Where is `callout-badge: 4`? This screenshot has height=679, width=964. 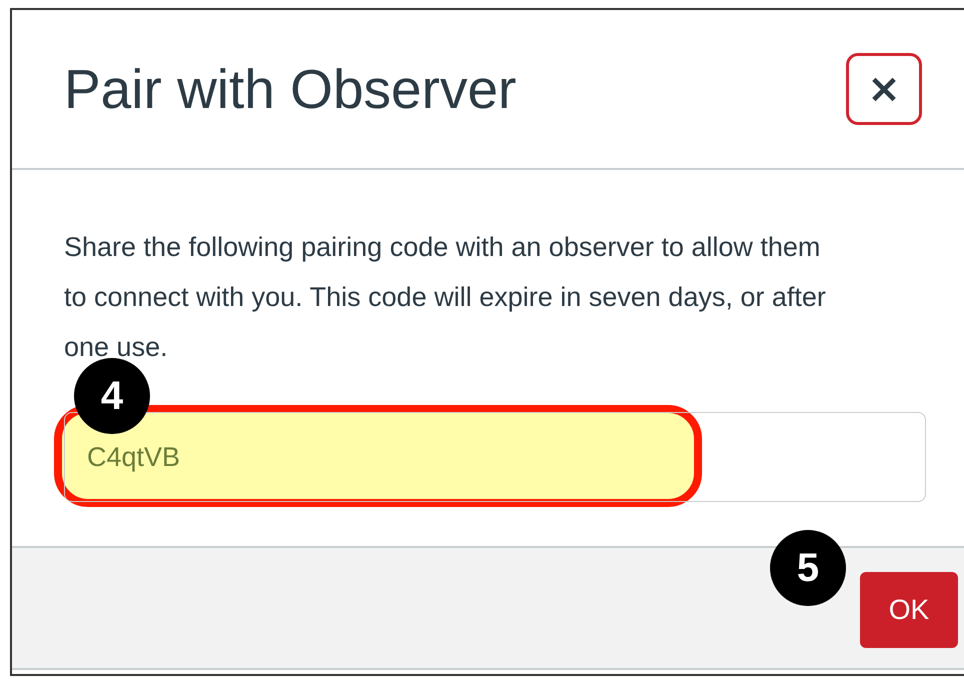 callout-badge: 4 is located at coordinates (112, 396).